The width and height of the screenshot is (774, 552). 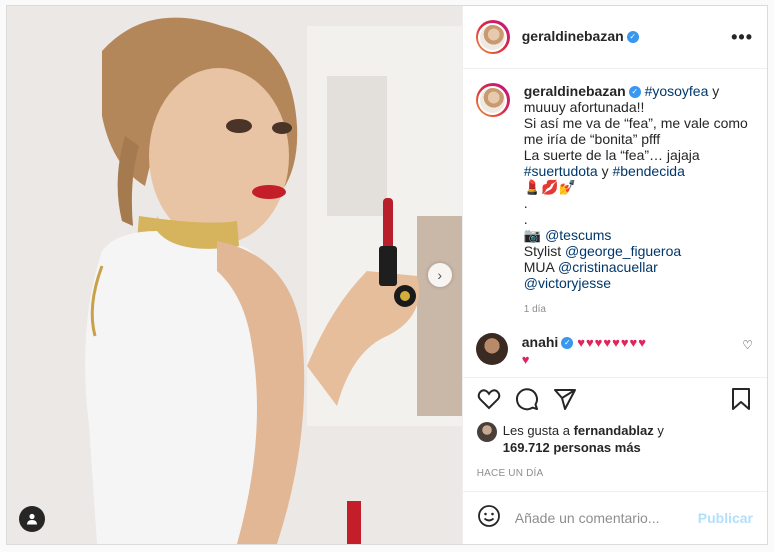 I want to click on publish-button: Publicar, so click(x=725, y=518).